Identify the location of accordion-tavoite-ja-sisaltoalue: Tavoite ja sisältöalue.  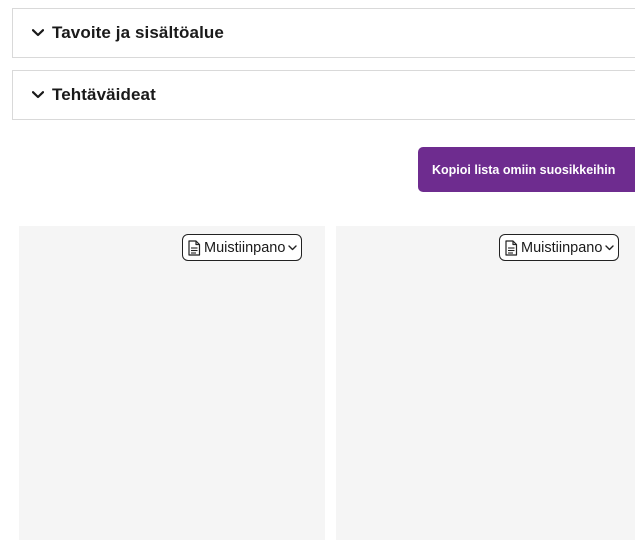
(323, 33).